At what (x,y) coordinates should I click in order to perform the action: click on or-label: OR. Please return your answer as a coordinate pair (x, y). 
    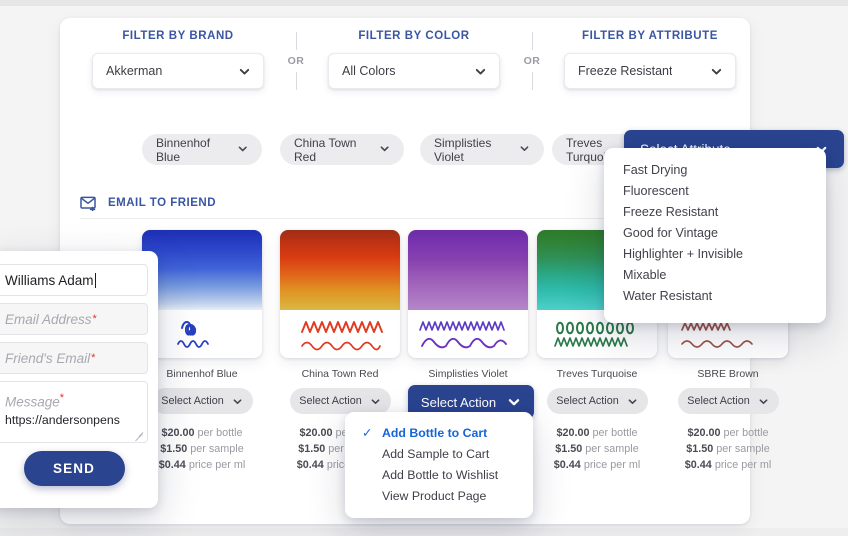
    Looking at the image, I should click on (532, 61).